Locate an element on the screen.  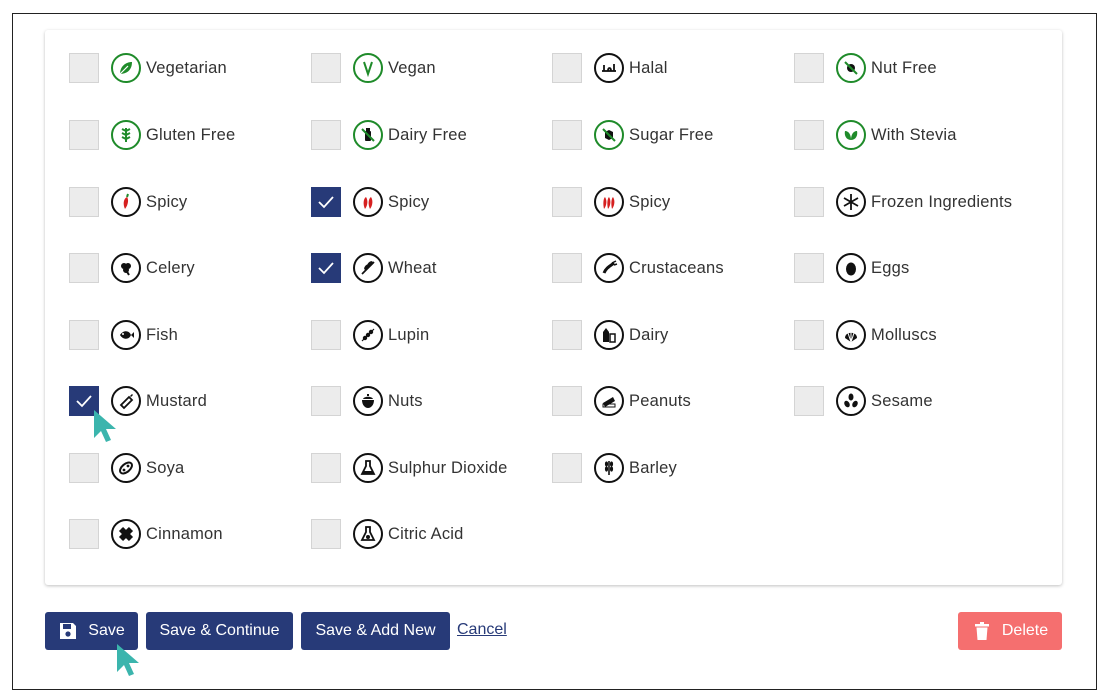
save-add-new-button: Save & Add New is located at coordinates (375, 631).